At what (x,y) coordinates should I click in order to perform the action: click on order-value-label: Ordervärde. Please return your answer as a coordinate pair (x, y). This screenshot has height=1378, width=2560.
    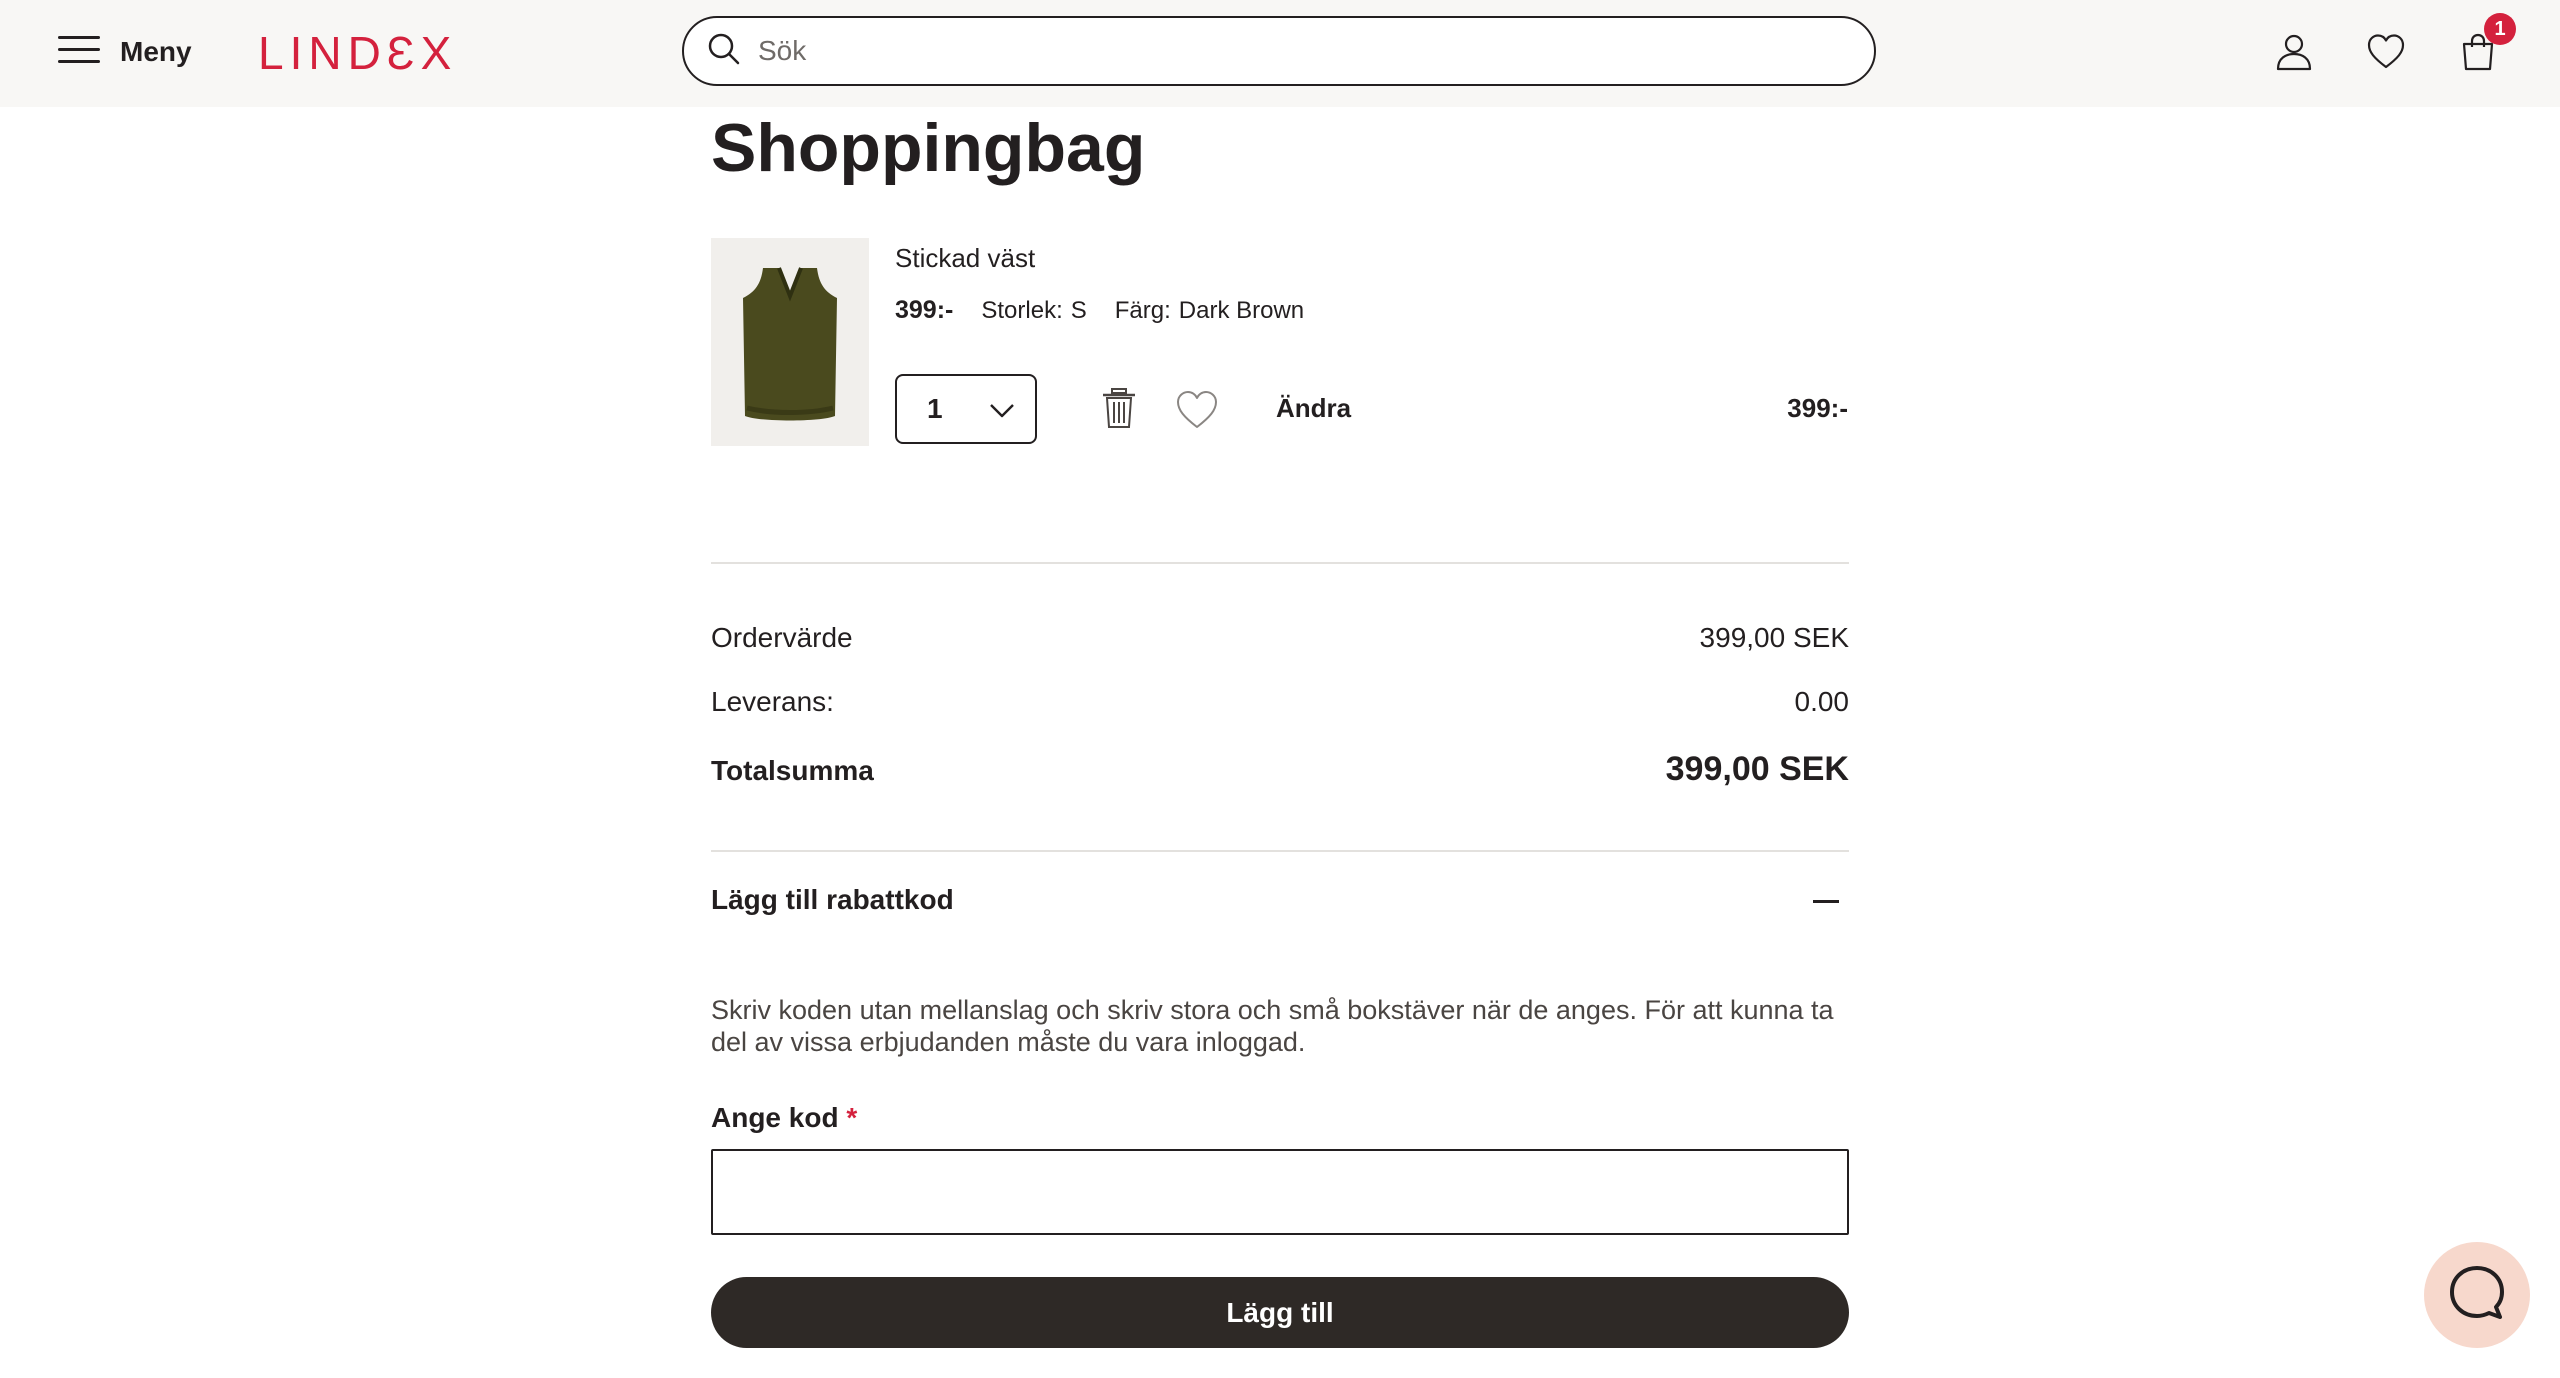
    Looking at the image, I should click on (782, 637).